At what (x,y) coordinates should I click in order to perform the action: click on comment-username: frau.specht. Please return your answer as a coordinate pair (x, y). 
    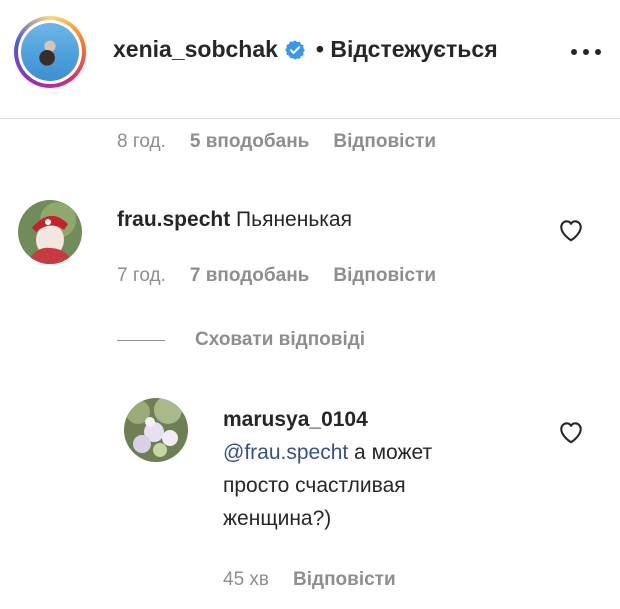
    Looking at the image, I should click on (173, 219).